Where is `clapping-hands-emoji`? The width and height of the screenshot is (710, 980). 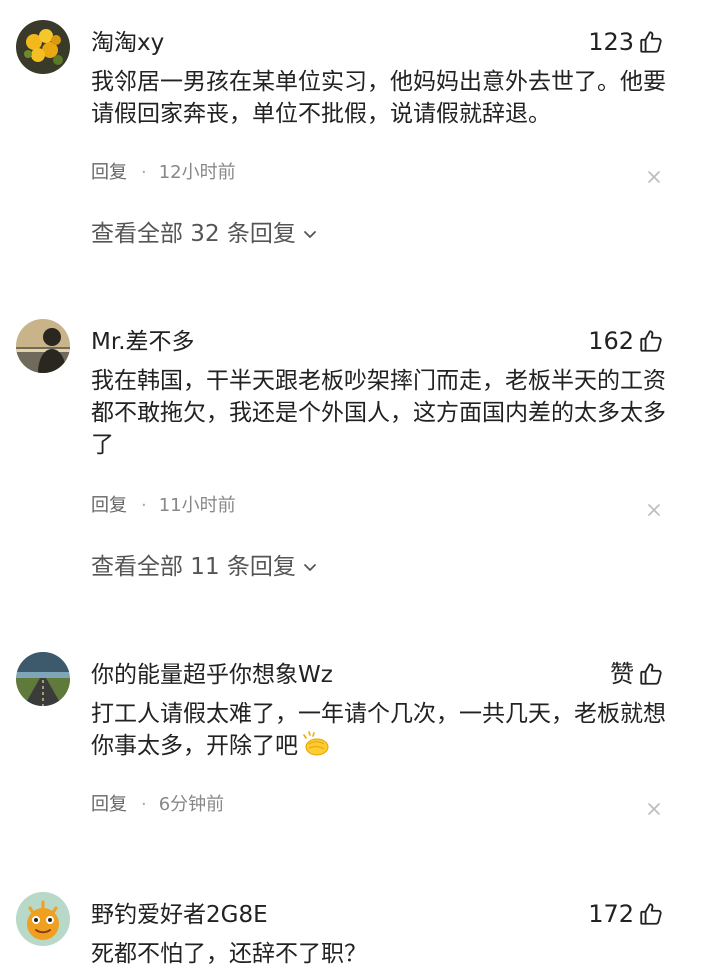
clapping-hands-emoji is located at coordinates (316, 743).